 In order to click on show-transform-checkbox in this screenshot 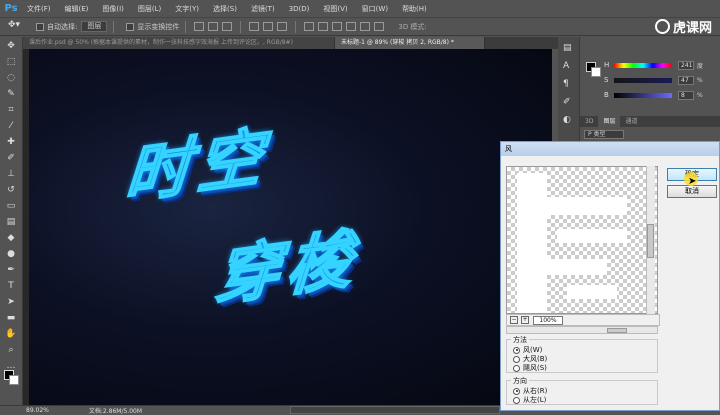, I will do `click(130, 26)`.